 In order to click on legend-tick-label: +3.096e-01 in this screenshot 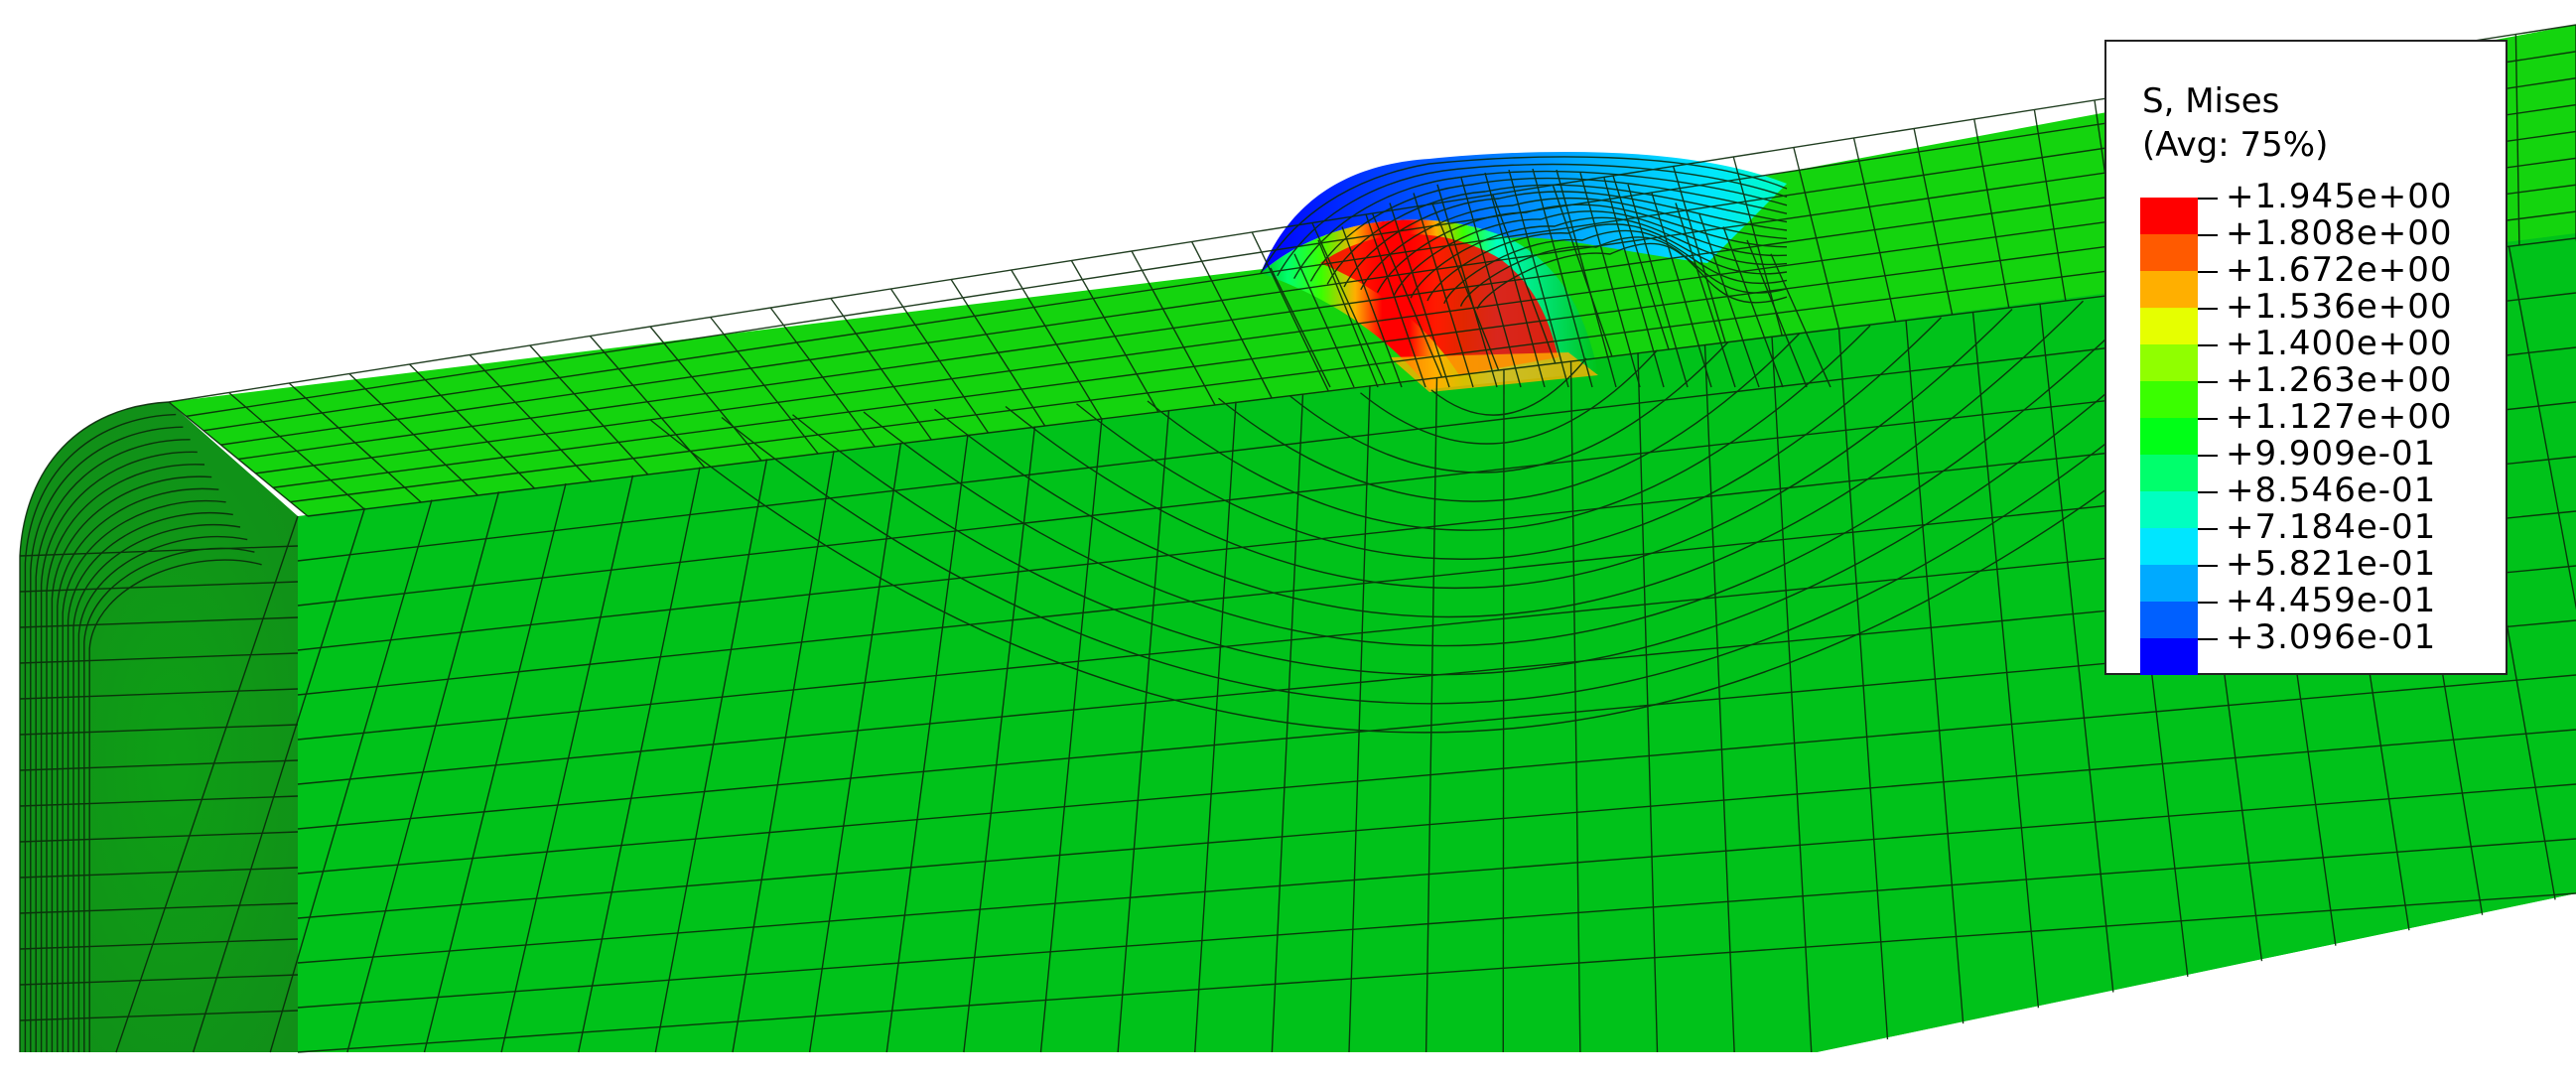, I will do `click(2331, 637)`.